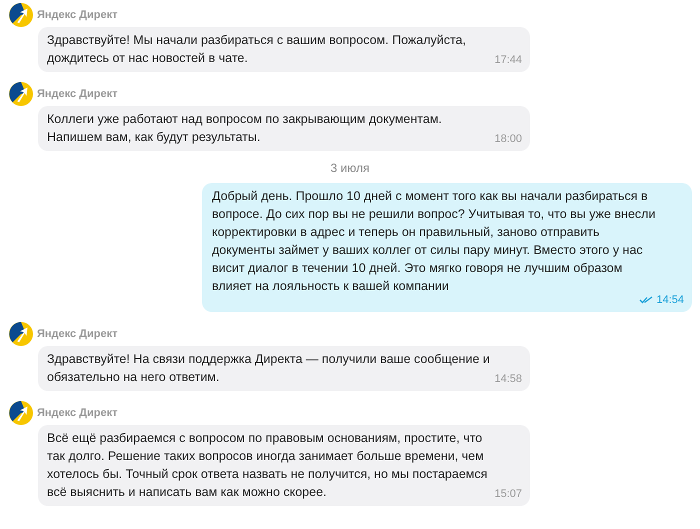 The height and width of the screenshot is (529, 700). I want to click on message-text: Добрый день. Прошло 10 дней с момент того как вы начали разбираться в вопросе. До сих пор вы не решили вопрос? Учитывая то, что вы уже внесли корректировки в адрес и теперь он правильный, заново отправить документы займет у ваших коллег от силы пару минут. Вместо этого у нас висит диалог в течении 10 дней. Это мягко говоря не лучшим образом влияет на лояльность к вашей компании, so click(434, 241).